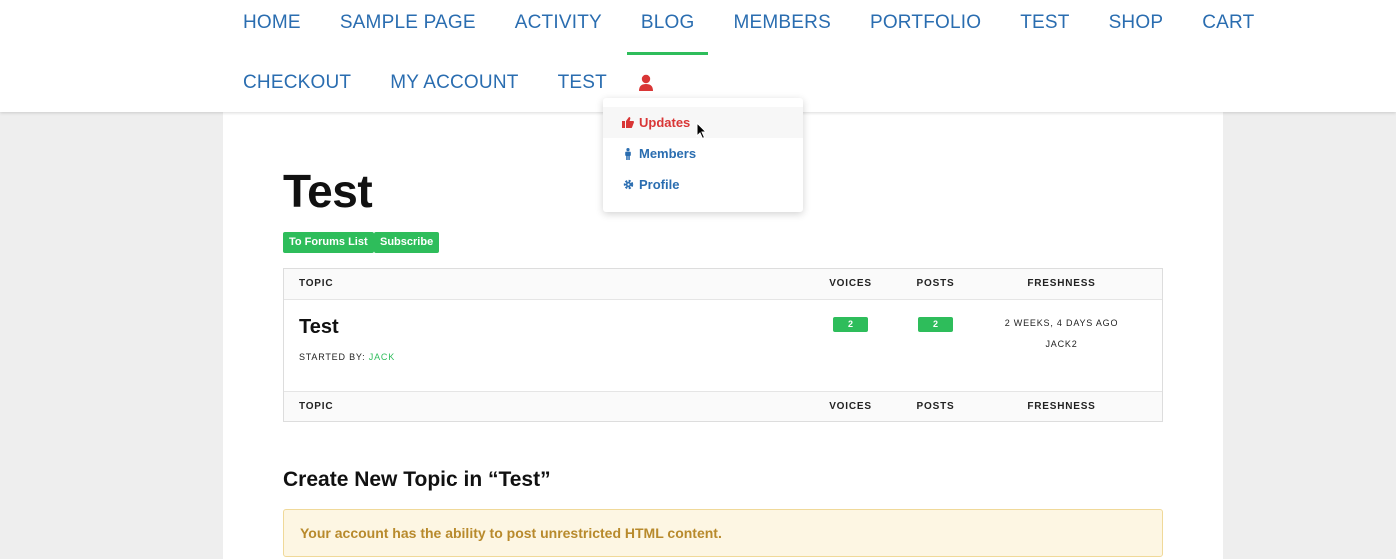 This screenshot has width=1396, height=559. I want to click on topic-title-link: Test, so click(319, 327).